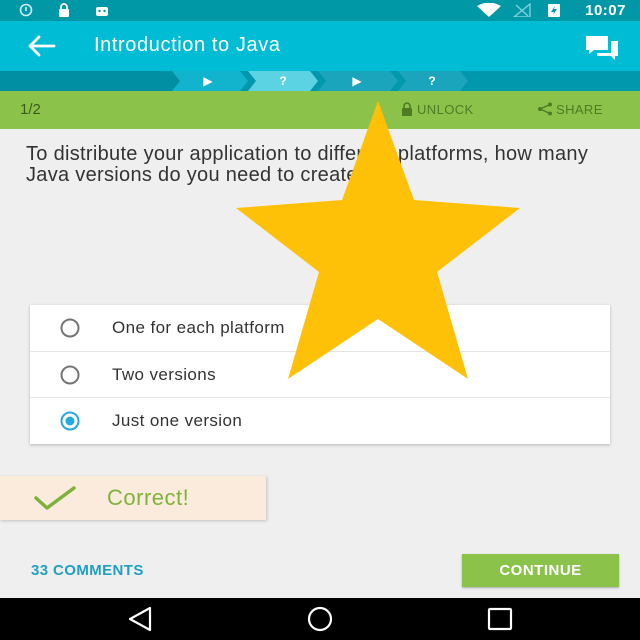  What do you see at coordinates (187, 45) in the screenshot?
I see `page-title: Introduction to Java` at bounding box center [187, 45].